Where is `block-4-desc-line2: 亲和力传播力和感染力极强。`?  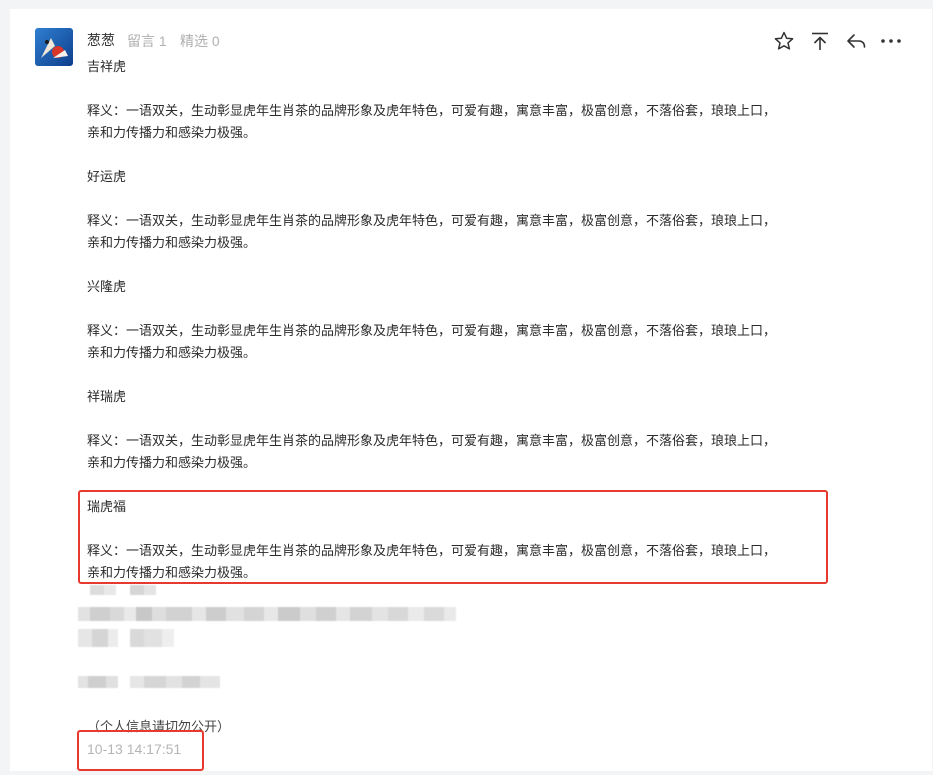 block-4-desc-line2: 亲和力传播力和感染力极强。 is located at coordinates (172, 462).